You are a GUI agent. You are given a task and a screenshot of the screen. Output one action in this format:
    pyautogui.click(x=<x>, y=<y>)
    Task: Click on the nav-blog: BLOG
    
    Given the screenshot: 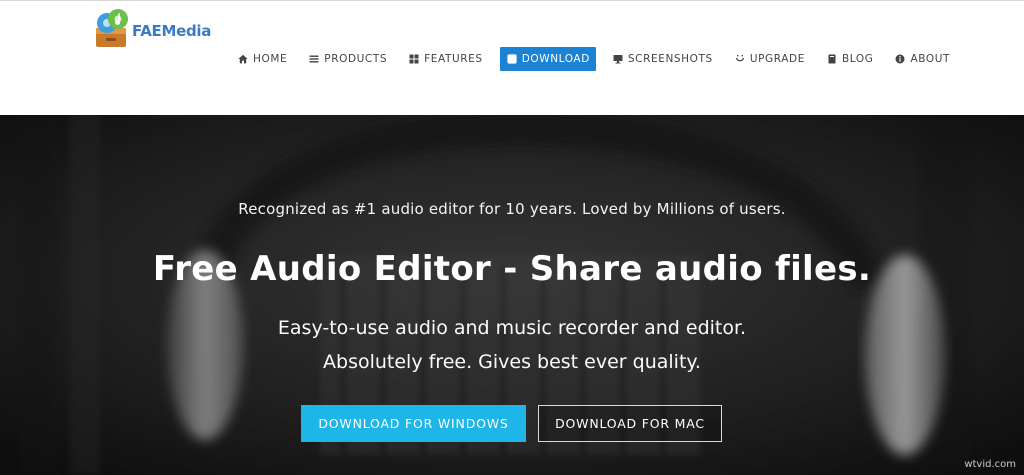 What is the action you would take?
    pyautogui.click(x=850, y=59)
    